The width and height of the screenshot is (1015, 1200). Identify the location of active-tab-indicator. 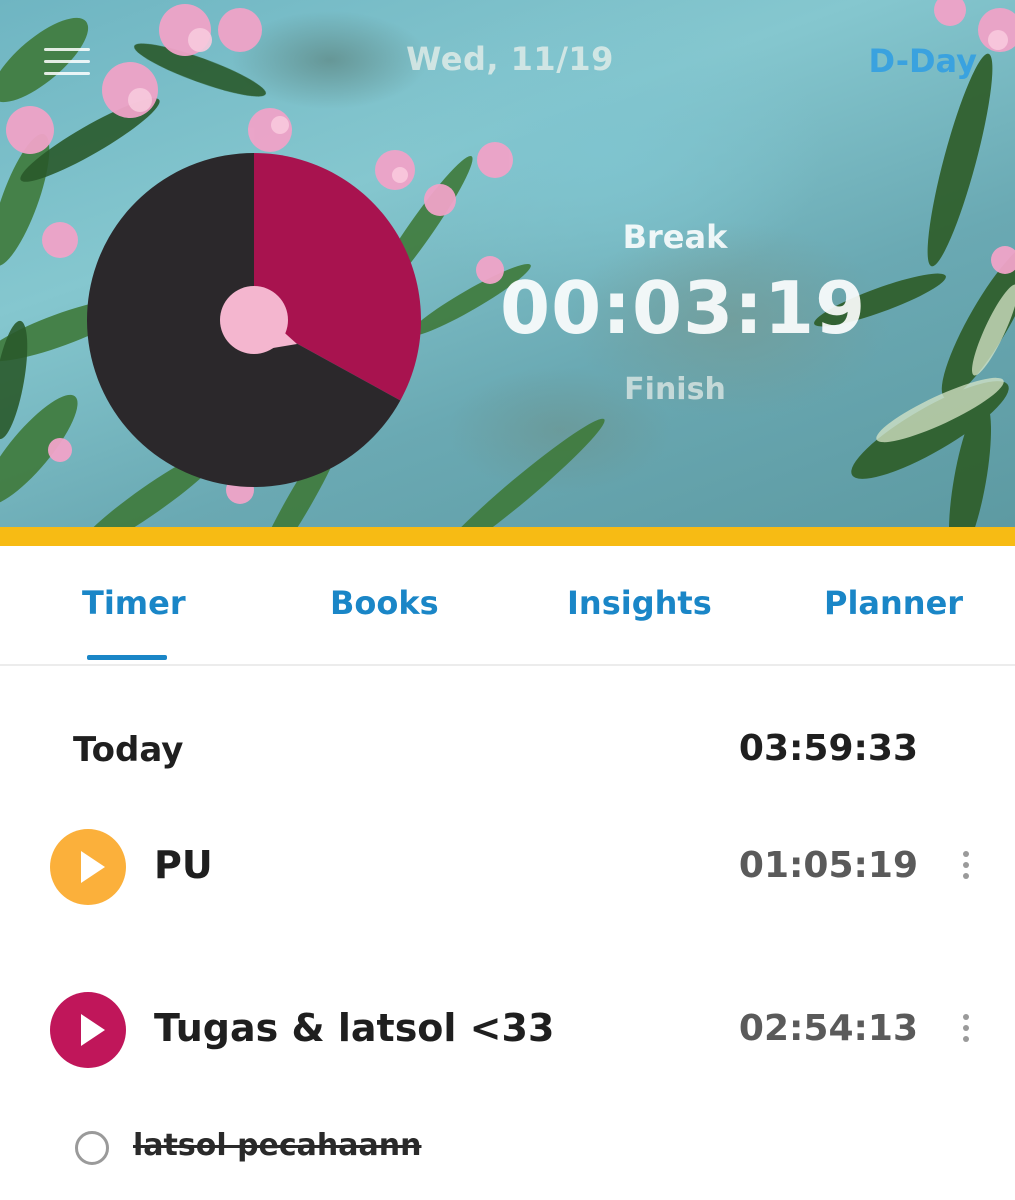
(127, 657).